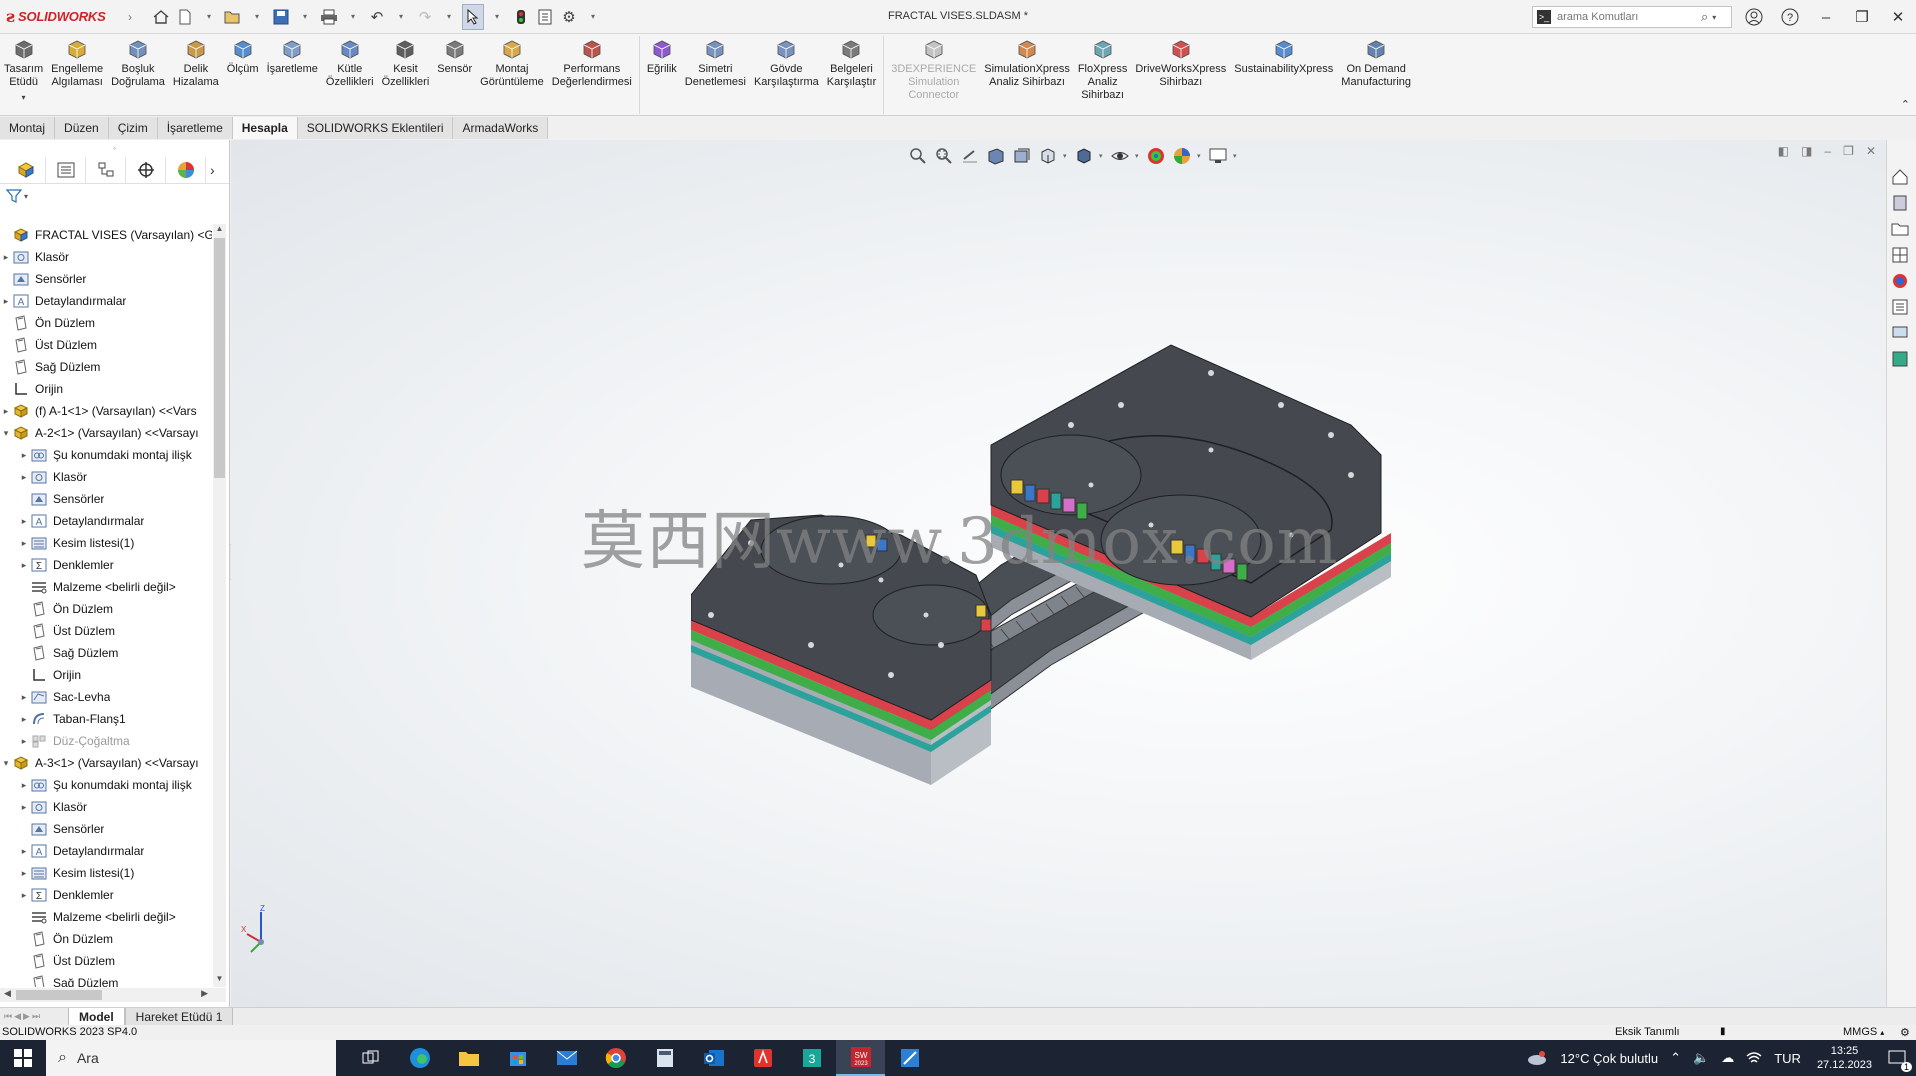  What do you see at coordinates (186, 169) in the screenshot?
I see `display-manager-tab-icon` at bounding box center [186, 169].